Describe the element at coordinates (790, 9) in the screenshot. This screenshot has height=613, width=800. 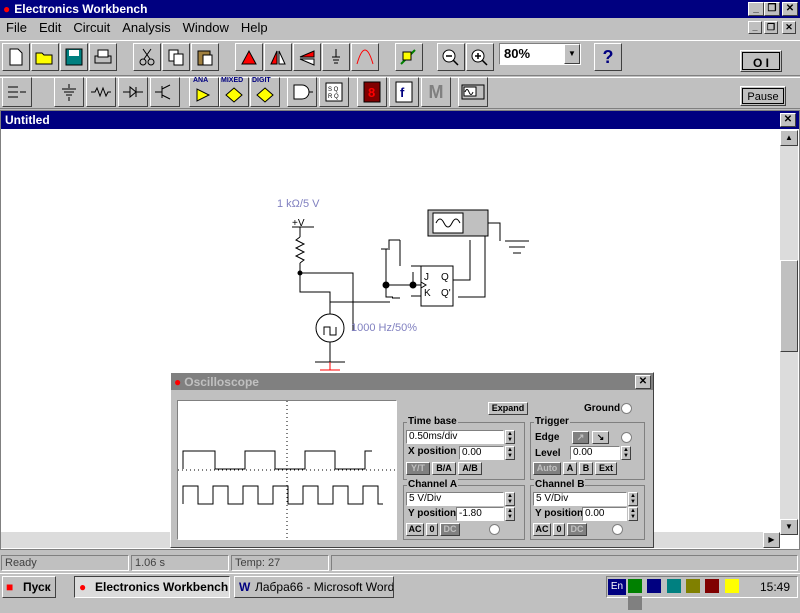
I see `close-button: ✕` at that location.